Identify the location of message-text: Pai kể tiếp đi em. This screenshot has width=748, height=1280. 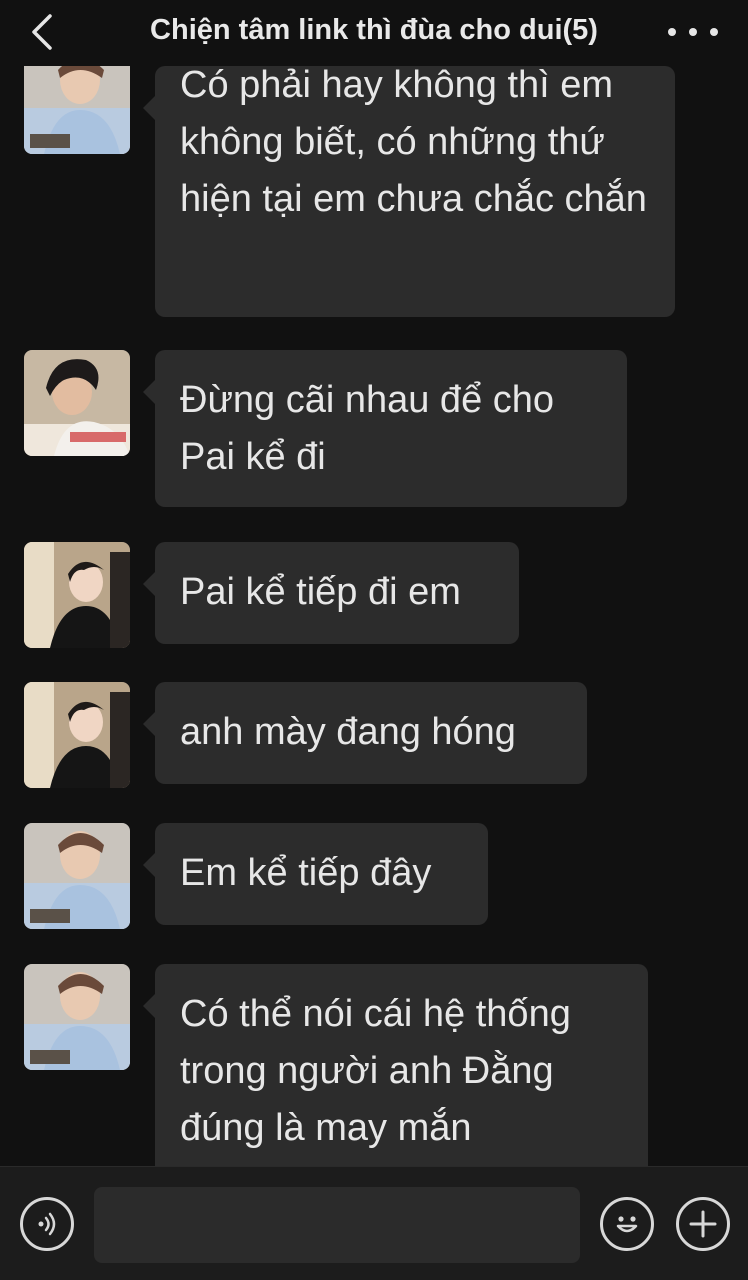
(320, 592).